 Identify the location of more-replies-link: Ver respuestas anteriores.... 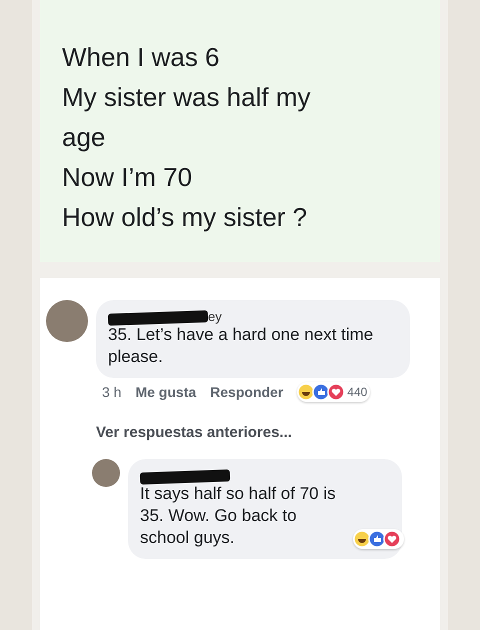
(263, 432).